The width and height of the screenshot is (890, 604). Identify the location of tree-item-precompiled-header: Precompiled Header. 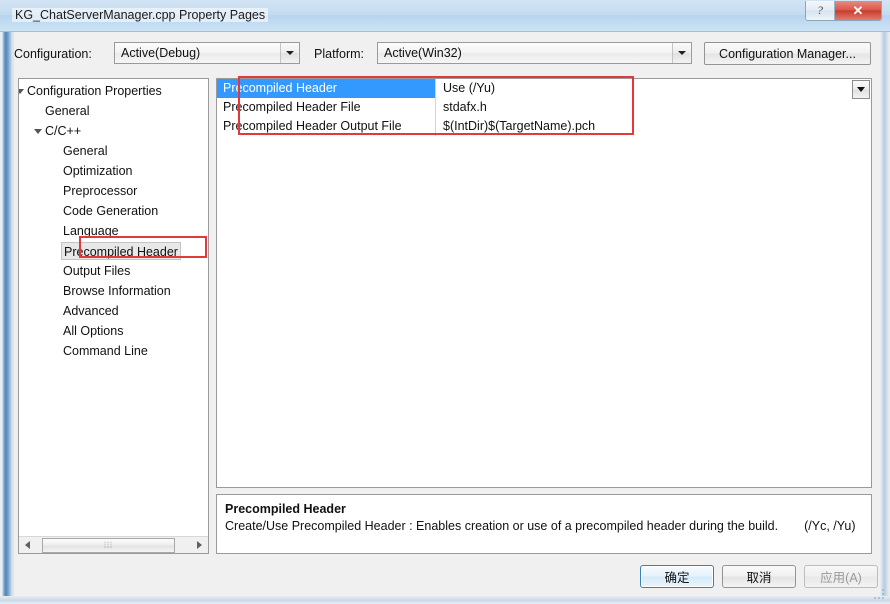
(113, 251).